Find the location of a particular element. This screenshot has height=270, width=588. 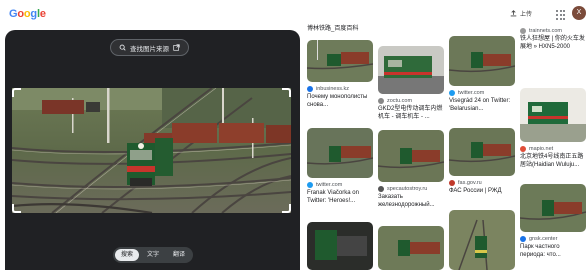

result-source: inbusiness.kz is located at coordinates (333, 88).